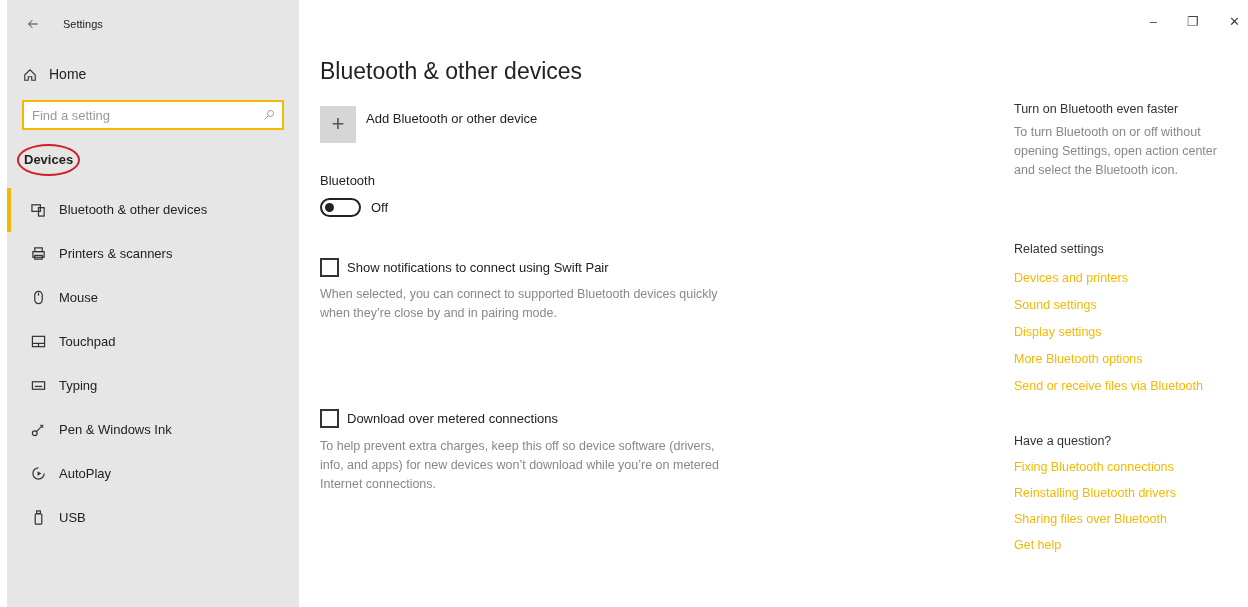 This screenshot has width=1248, height=607. I want to click on pen-icon, so click(38, 429).